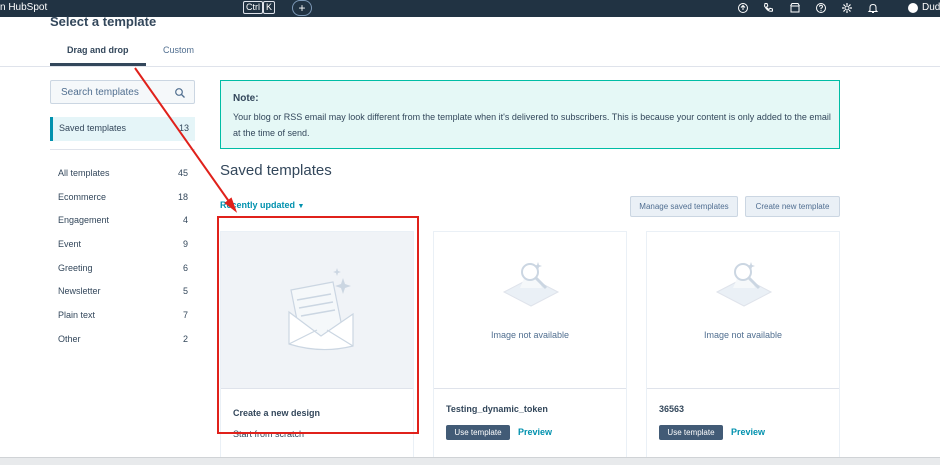 This screenshot has height=465, width=940. I want to click on add-tab-button: +, so click(302, 8).